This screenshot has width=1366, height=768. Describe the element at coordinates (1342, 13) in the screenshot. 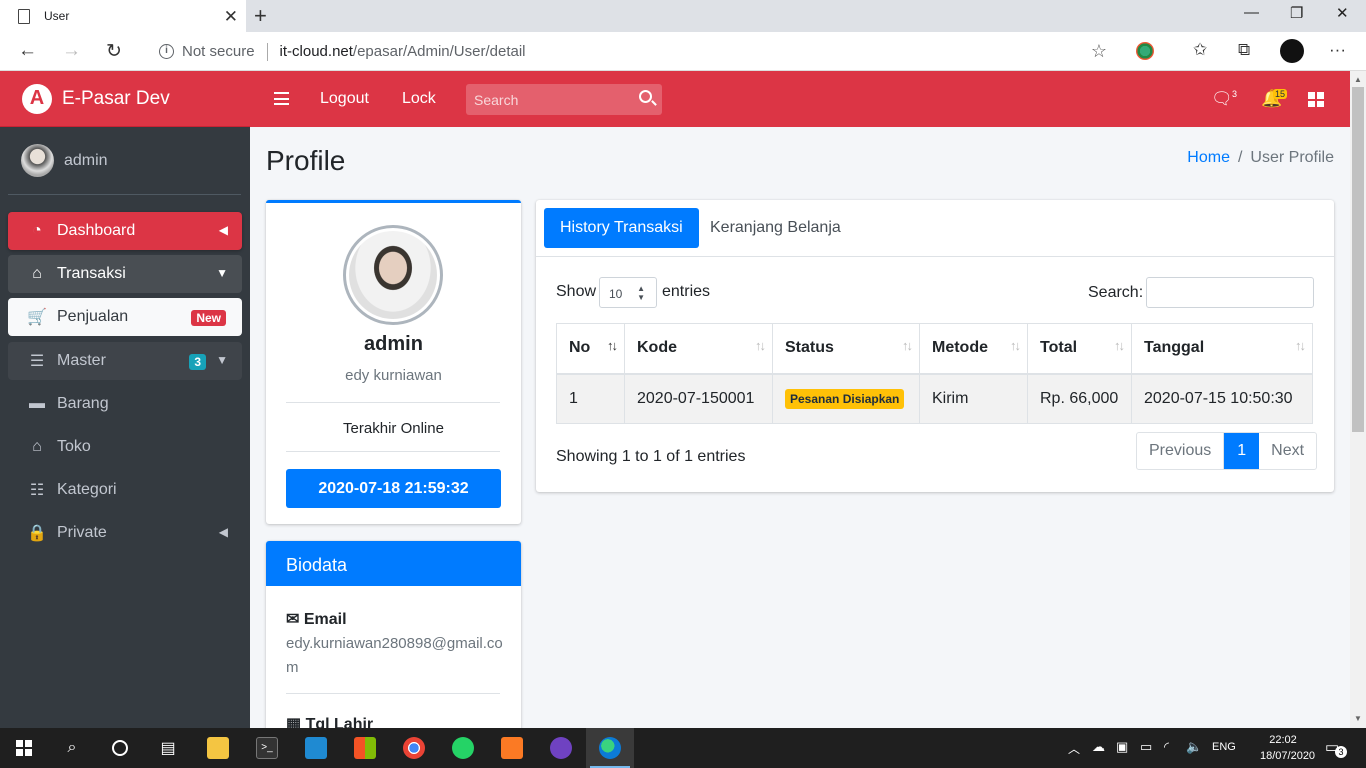

I see `close-window-icon: ✕` at that location.